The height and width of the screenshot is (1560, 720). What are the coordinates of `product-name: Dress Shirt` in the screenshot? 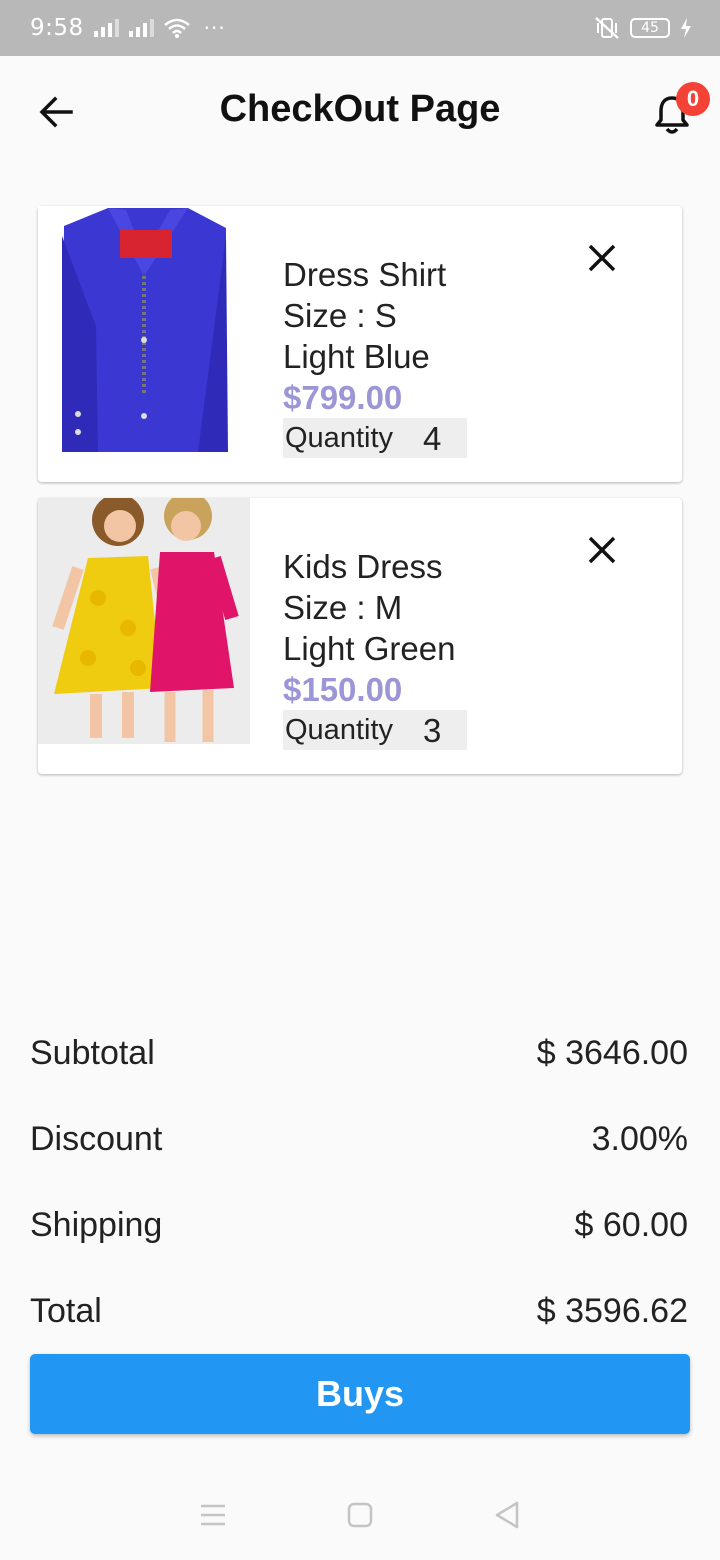 It's located at (365, 274).